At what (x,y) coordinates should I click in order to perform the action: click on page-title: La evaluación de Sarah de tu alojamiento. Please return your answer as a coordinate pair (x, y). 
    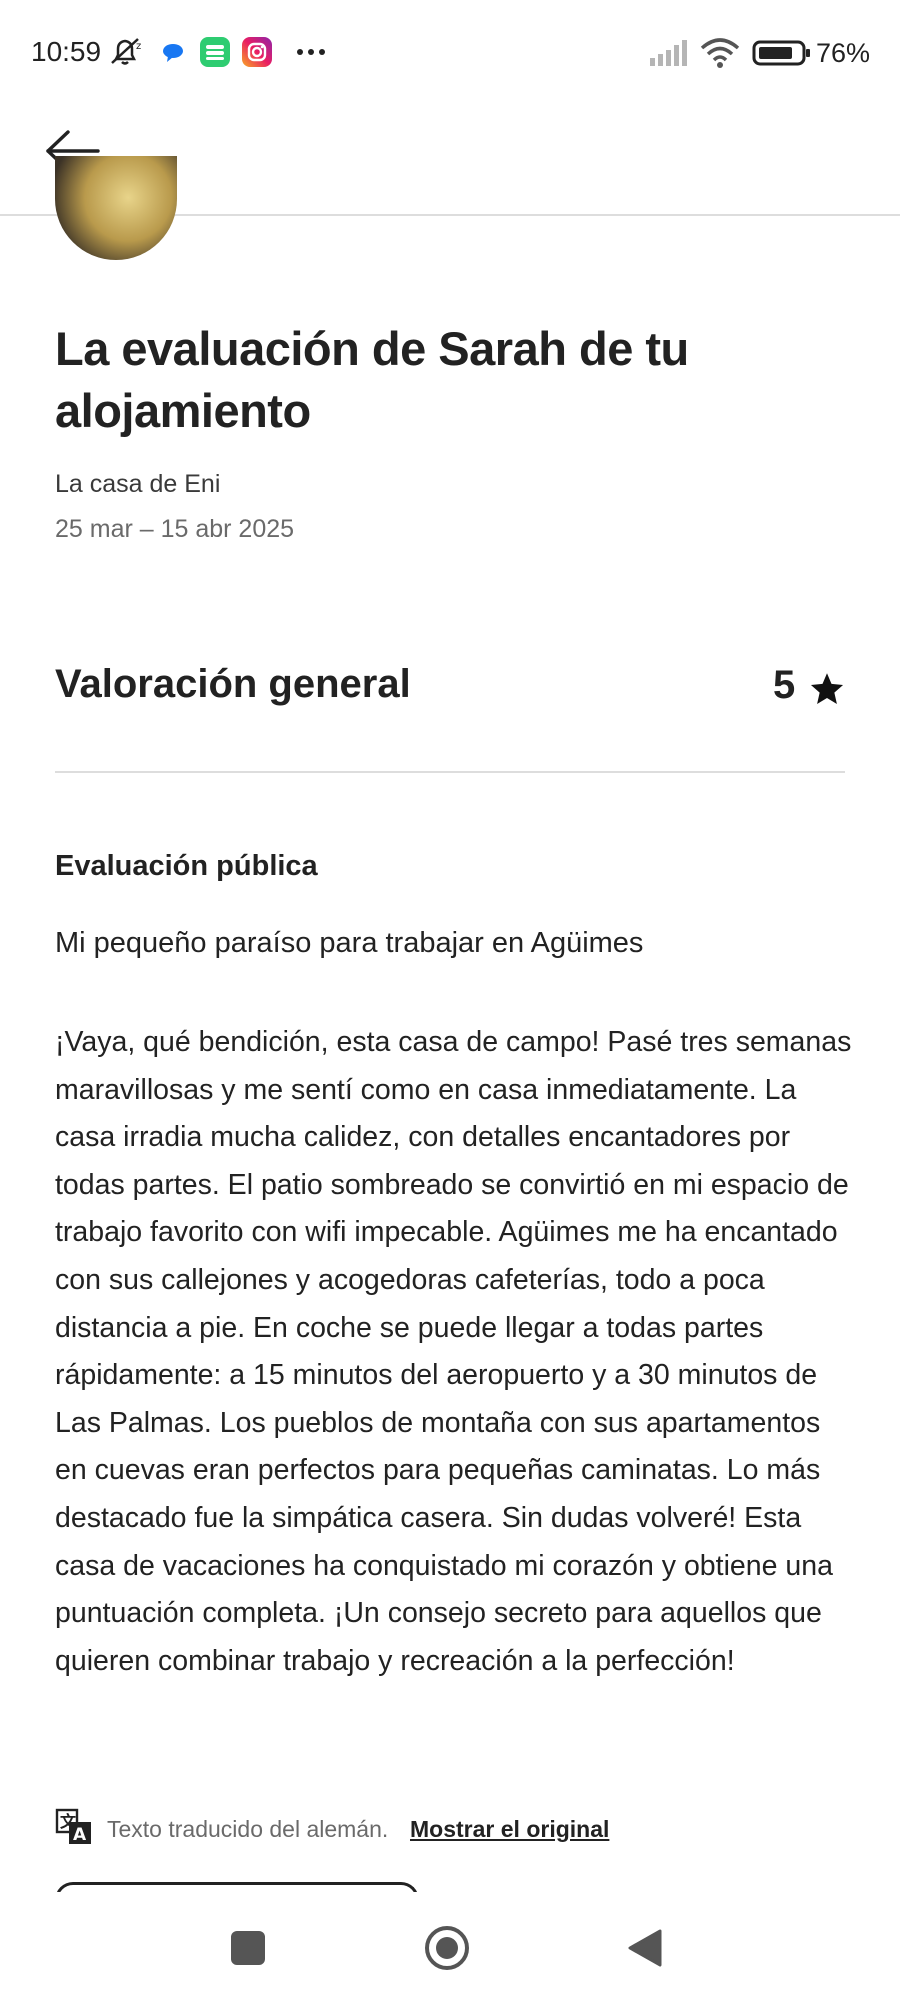
    Looking at the image, I should click on (372, 379).